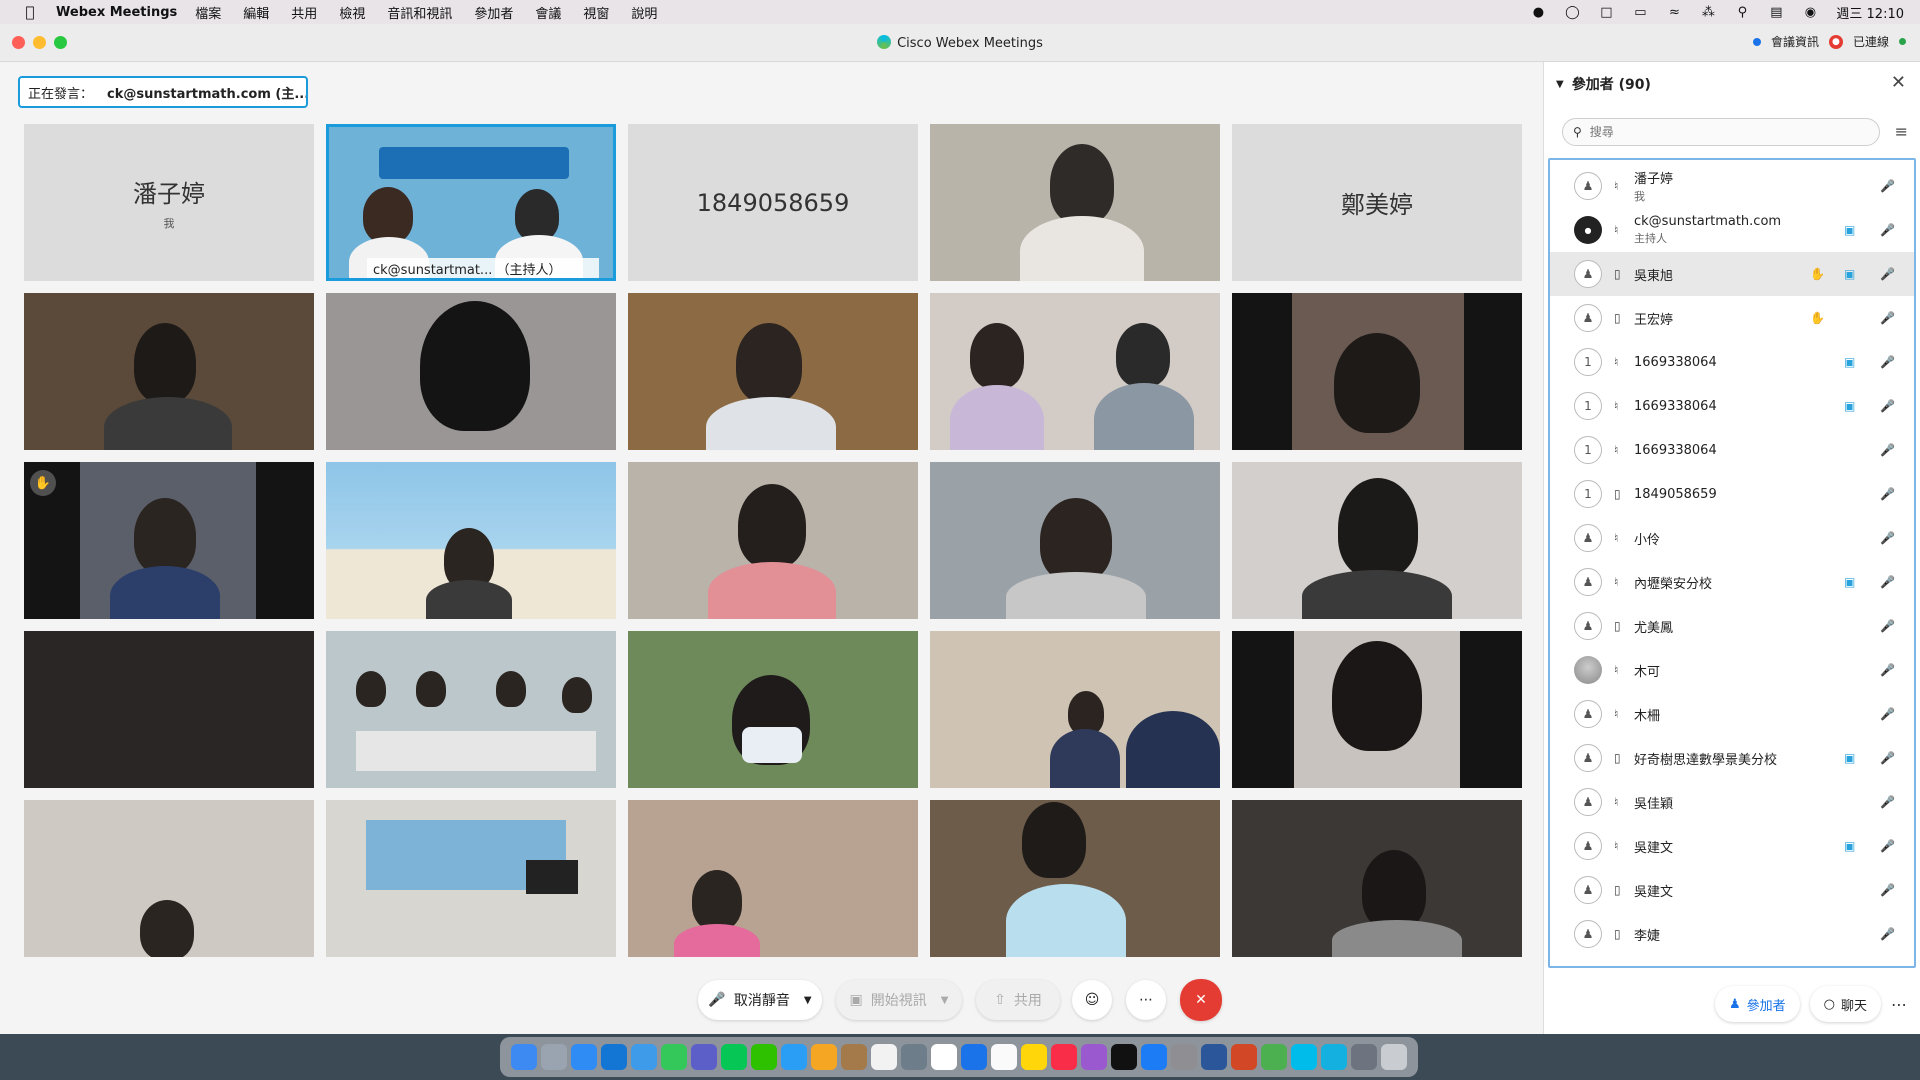  Describe the element at coordinates (1732, 230) in the screenshot. I see `participant-row: ● ♮ ck@sunstartmath.com 主持人 ▣ 🎤` at that location.